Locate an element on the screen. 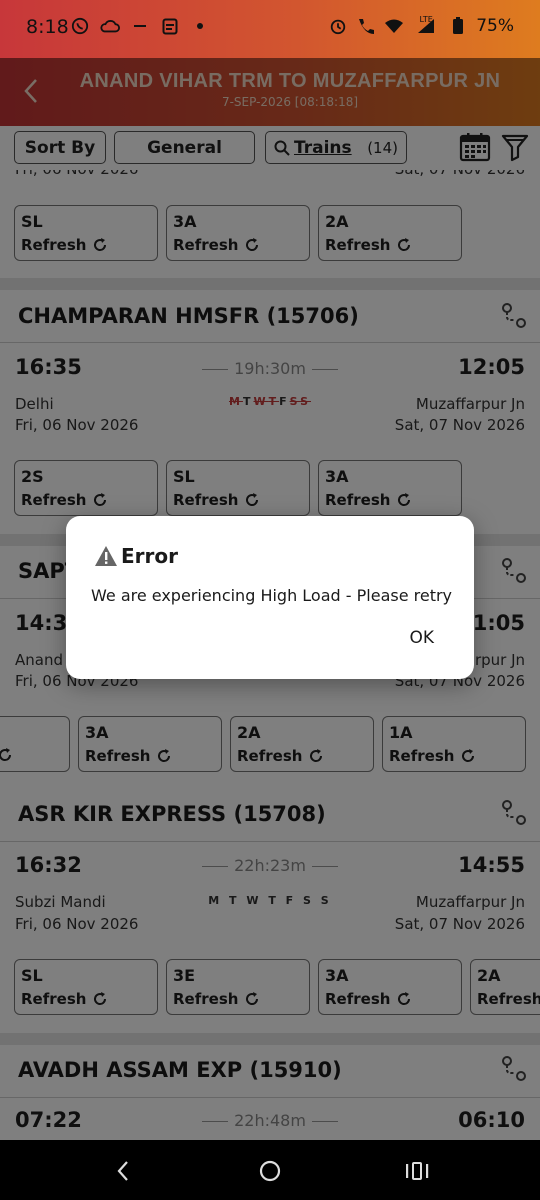  battery-percent: 75% is located at coordinates (495, 26).